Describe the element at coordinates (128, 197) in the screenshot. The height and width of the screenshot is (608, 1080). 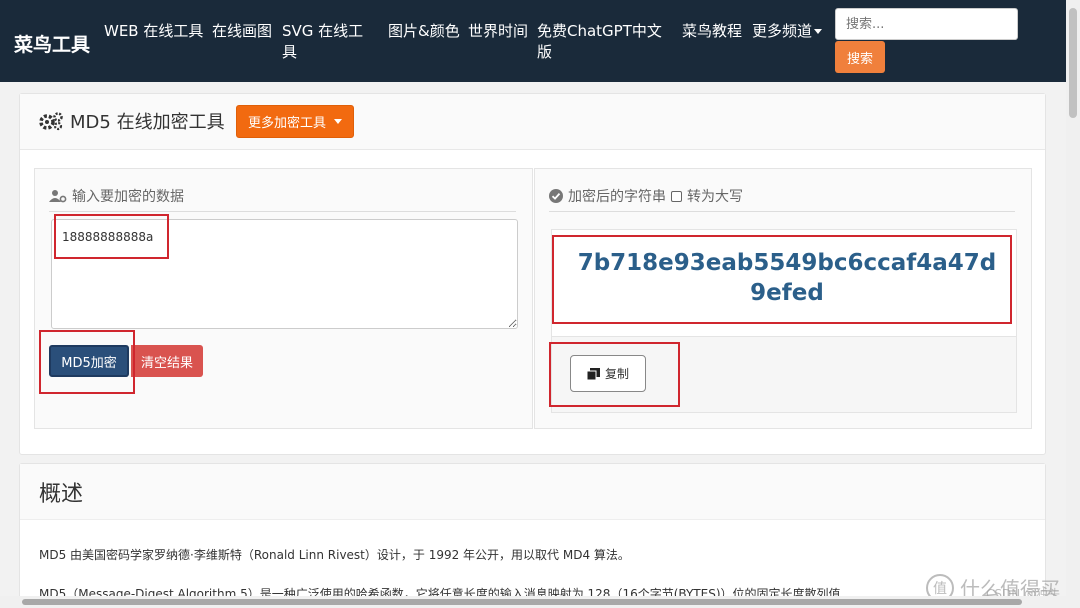
I see `input-title-text: 输入要加密的数据` at that location.